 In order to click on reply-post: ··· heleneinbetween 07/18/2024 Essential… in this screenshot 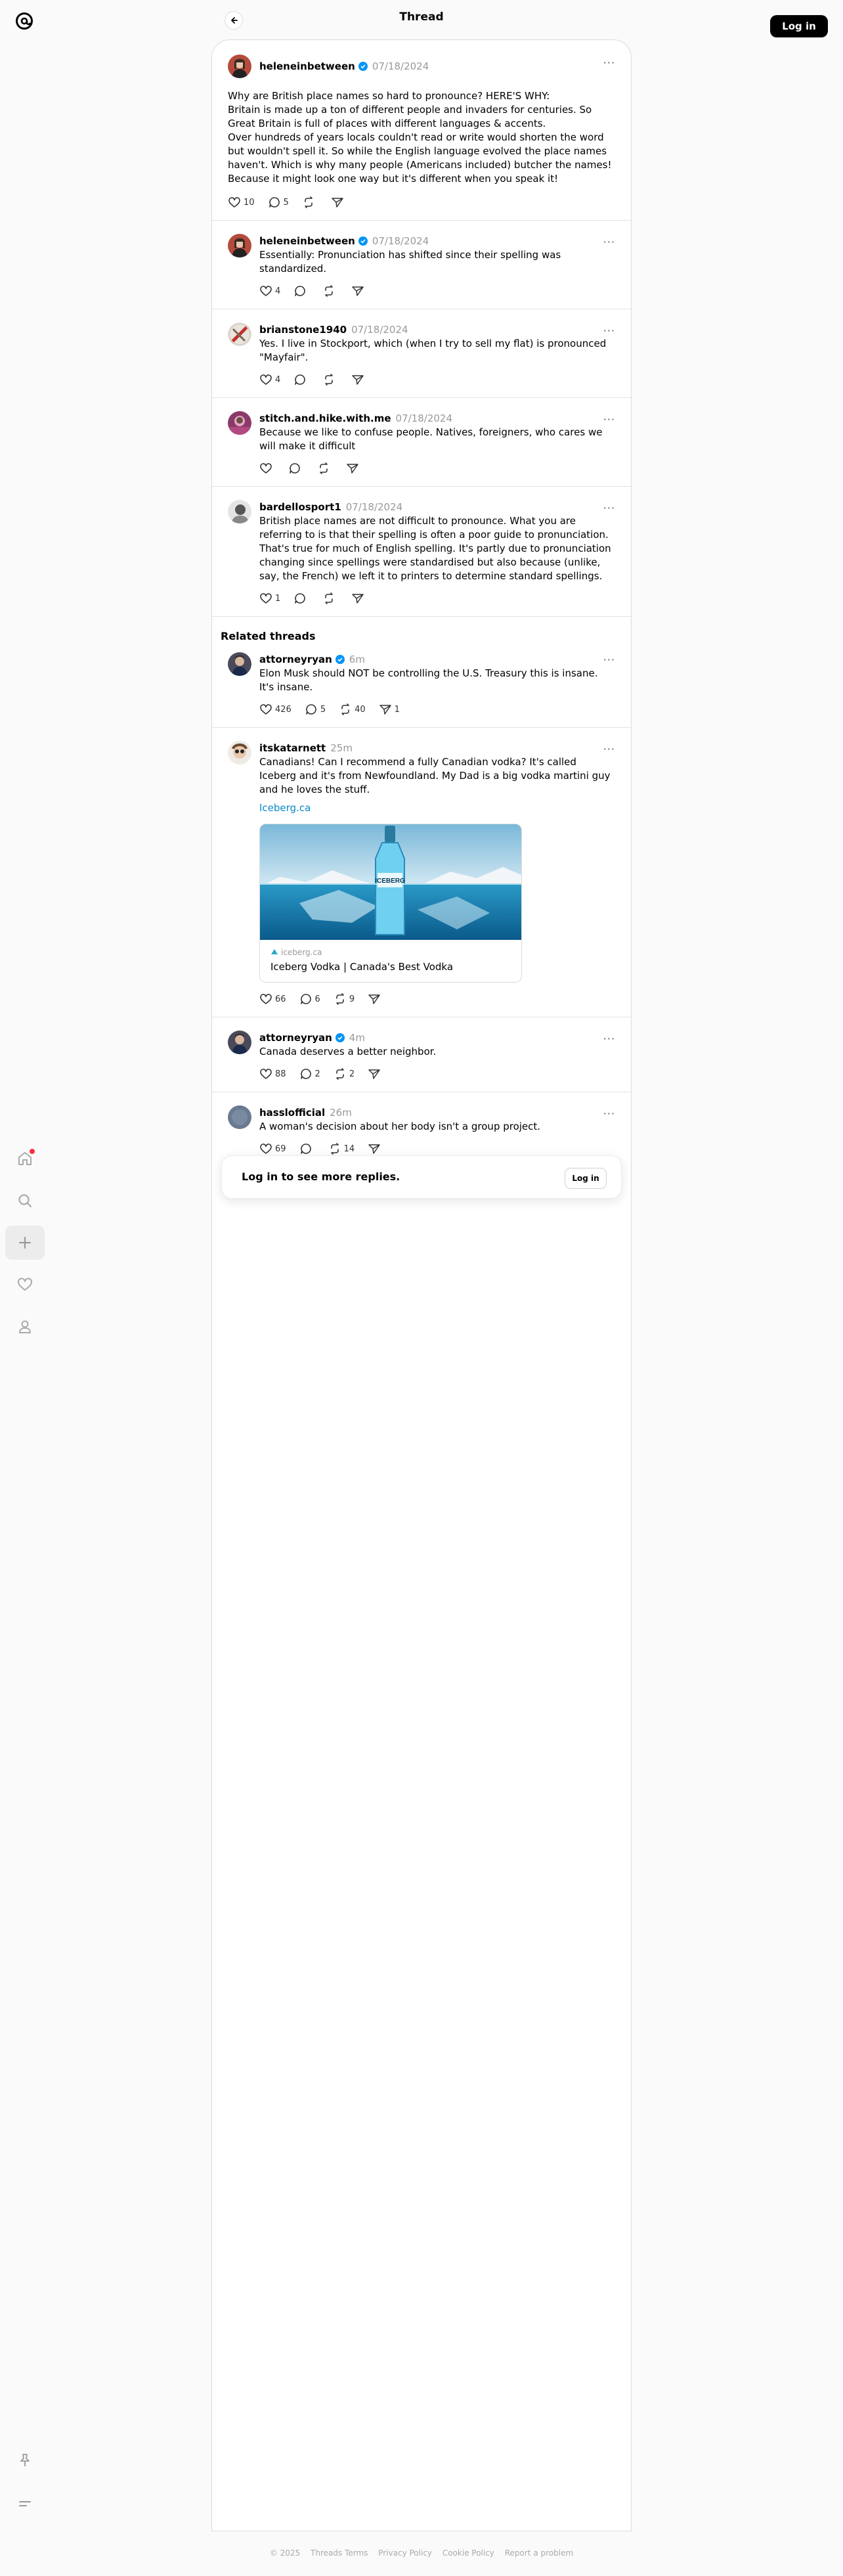, I will do `click(421, 265)`.